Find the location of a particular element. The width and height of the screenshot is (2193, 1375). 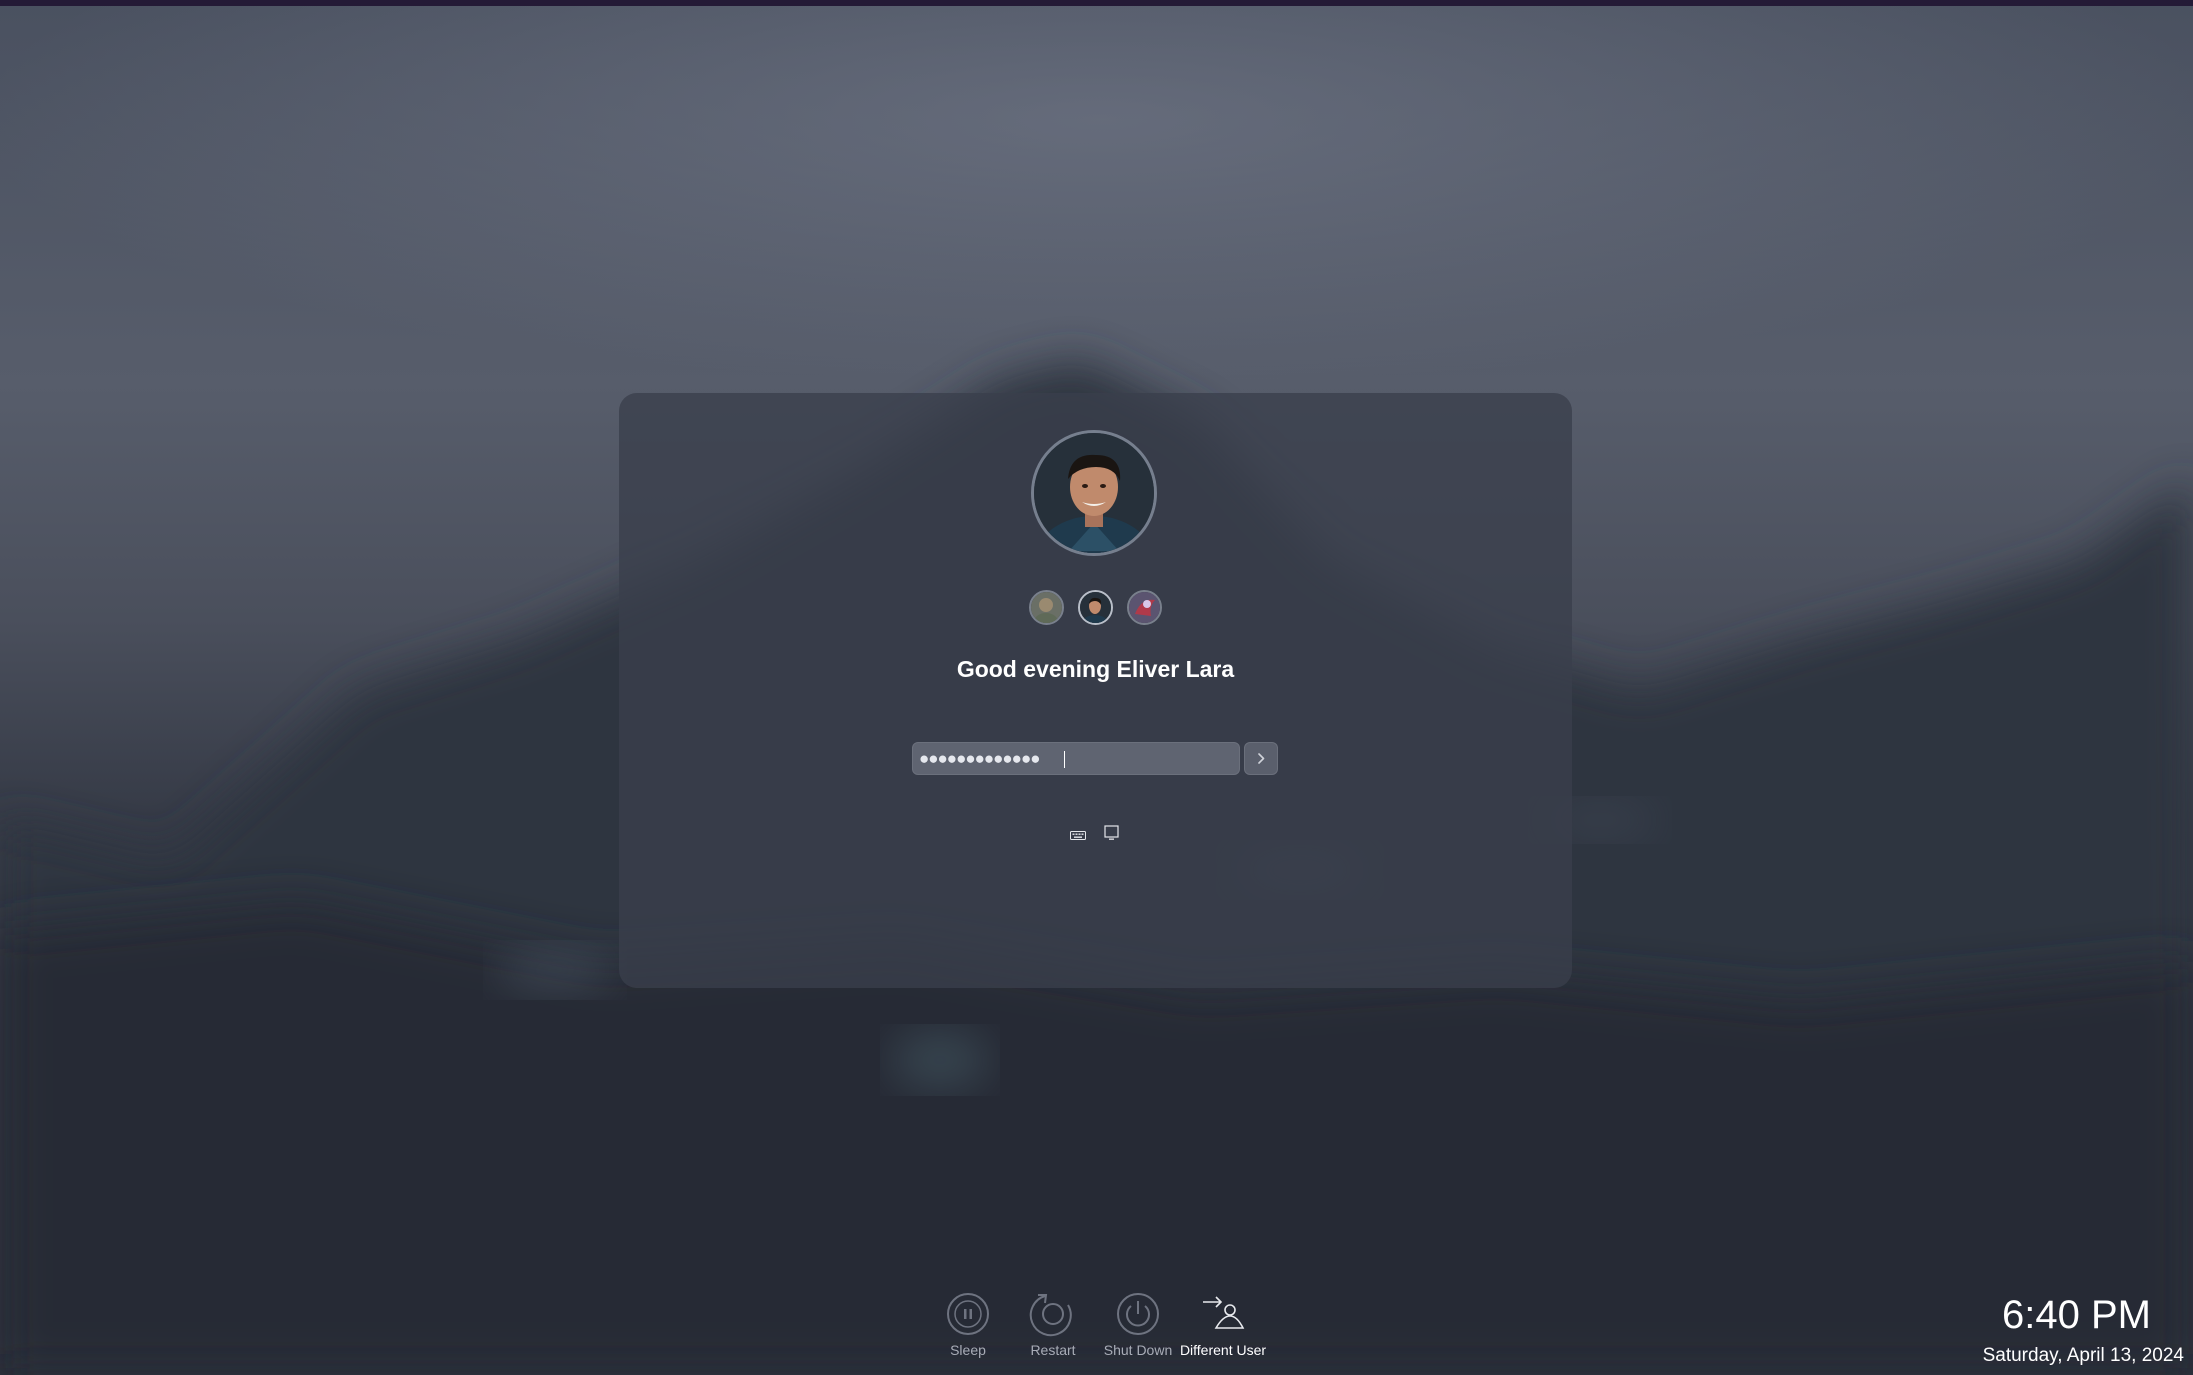

chevron-right-icon is located at coordinates (1261, 758).